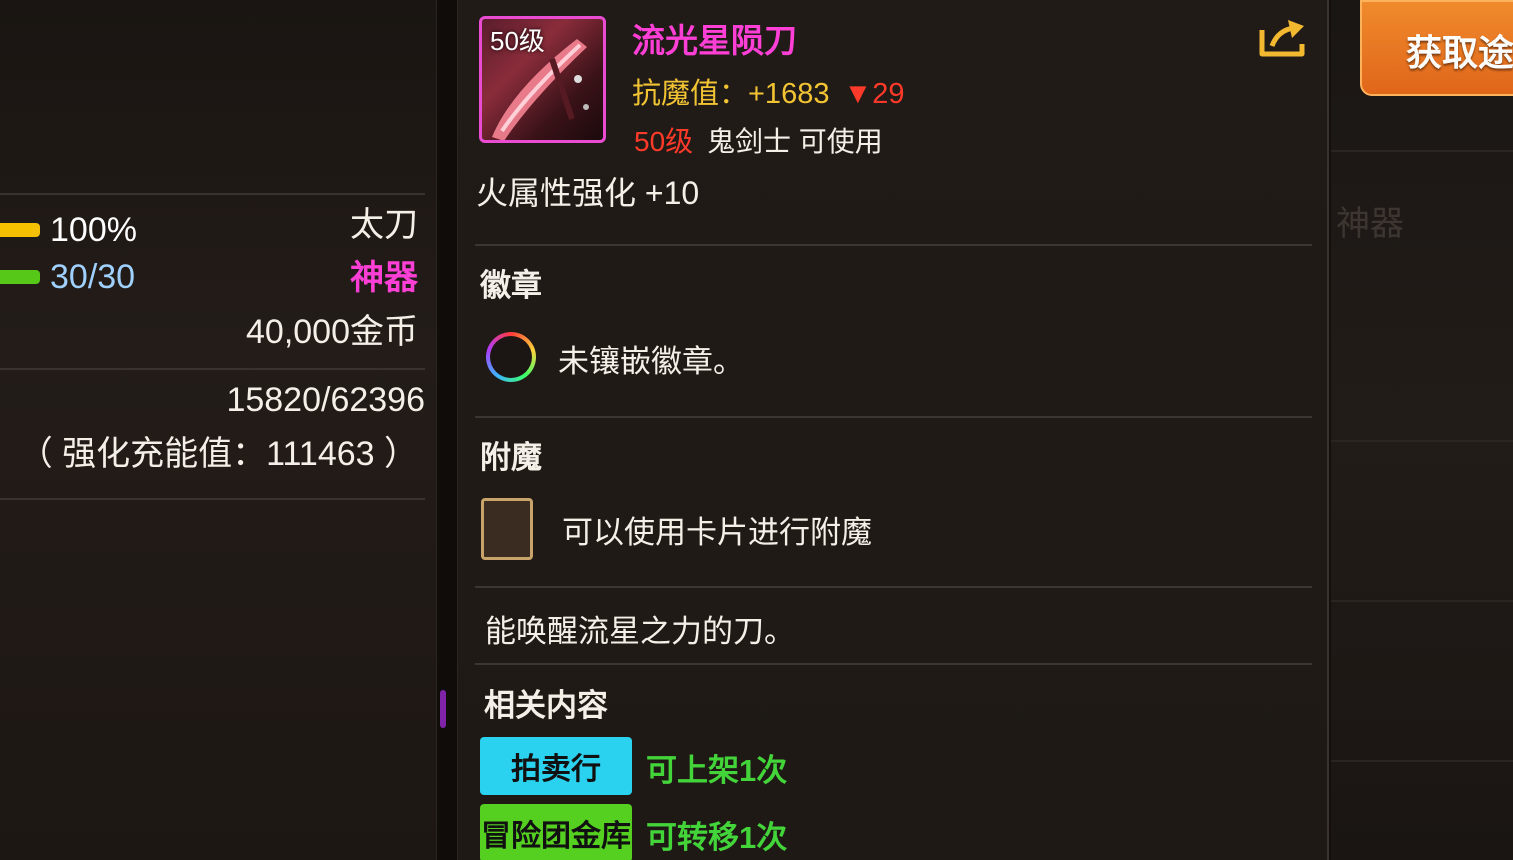 Image resolution: width=1513 pixels, height=860 pixels. Describe the element at coordinates (664, 141) in the screenshot. I see `req-level: 50级` at that location.